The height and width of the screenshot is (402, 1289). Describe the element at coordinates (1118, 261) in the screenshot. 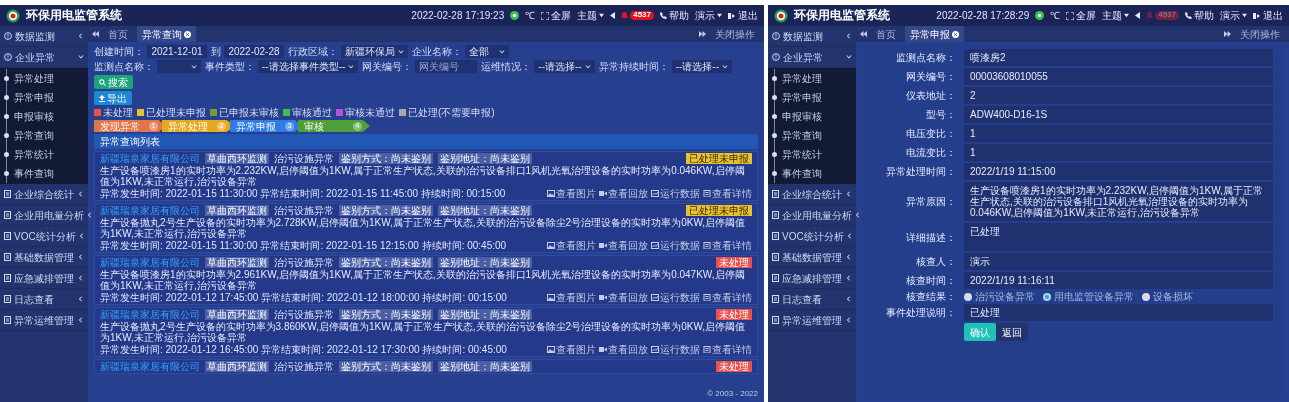

I see `input-field: 演示` at that location.